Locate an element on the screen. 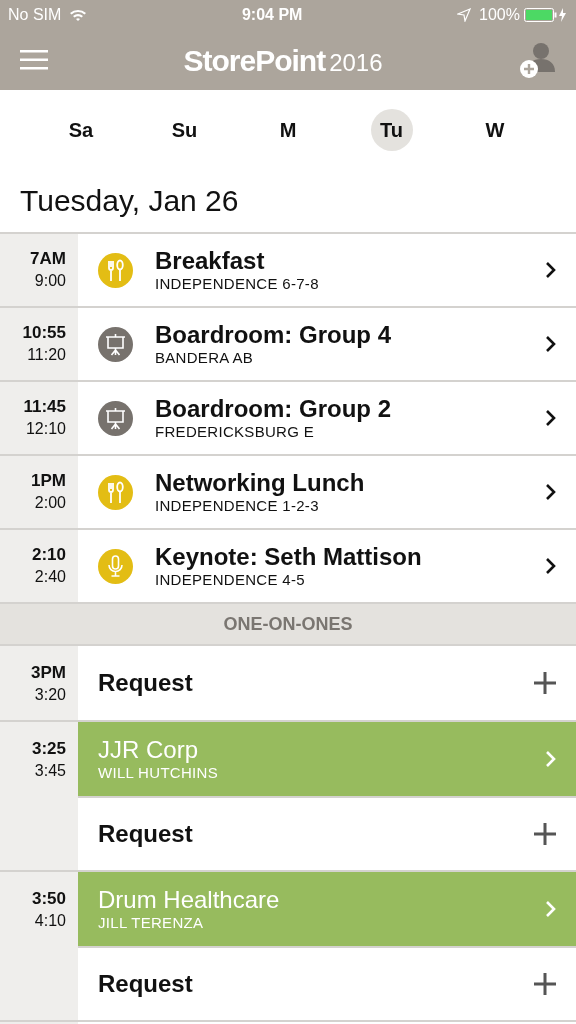 The image size is (576, 1024). battery-icon is located at coordinates (546, 15).